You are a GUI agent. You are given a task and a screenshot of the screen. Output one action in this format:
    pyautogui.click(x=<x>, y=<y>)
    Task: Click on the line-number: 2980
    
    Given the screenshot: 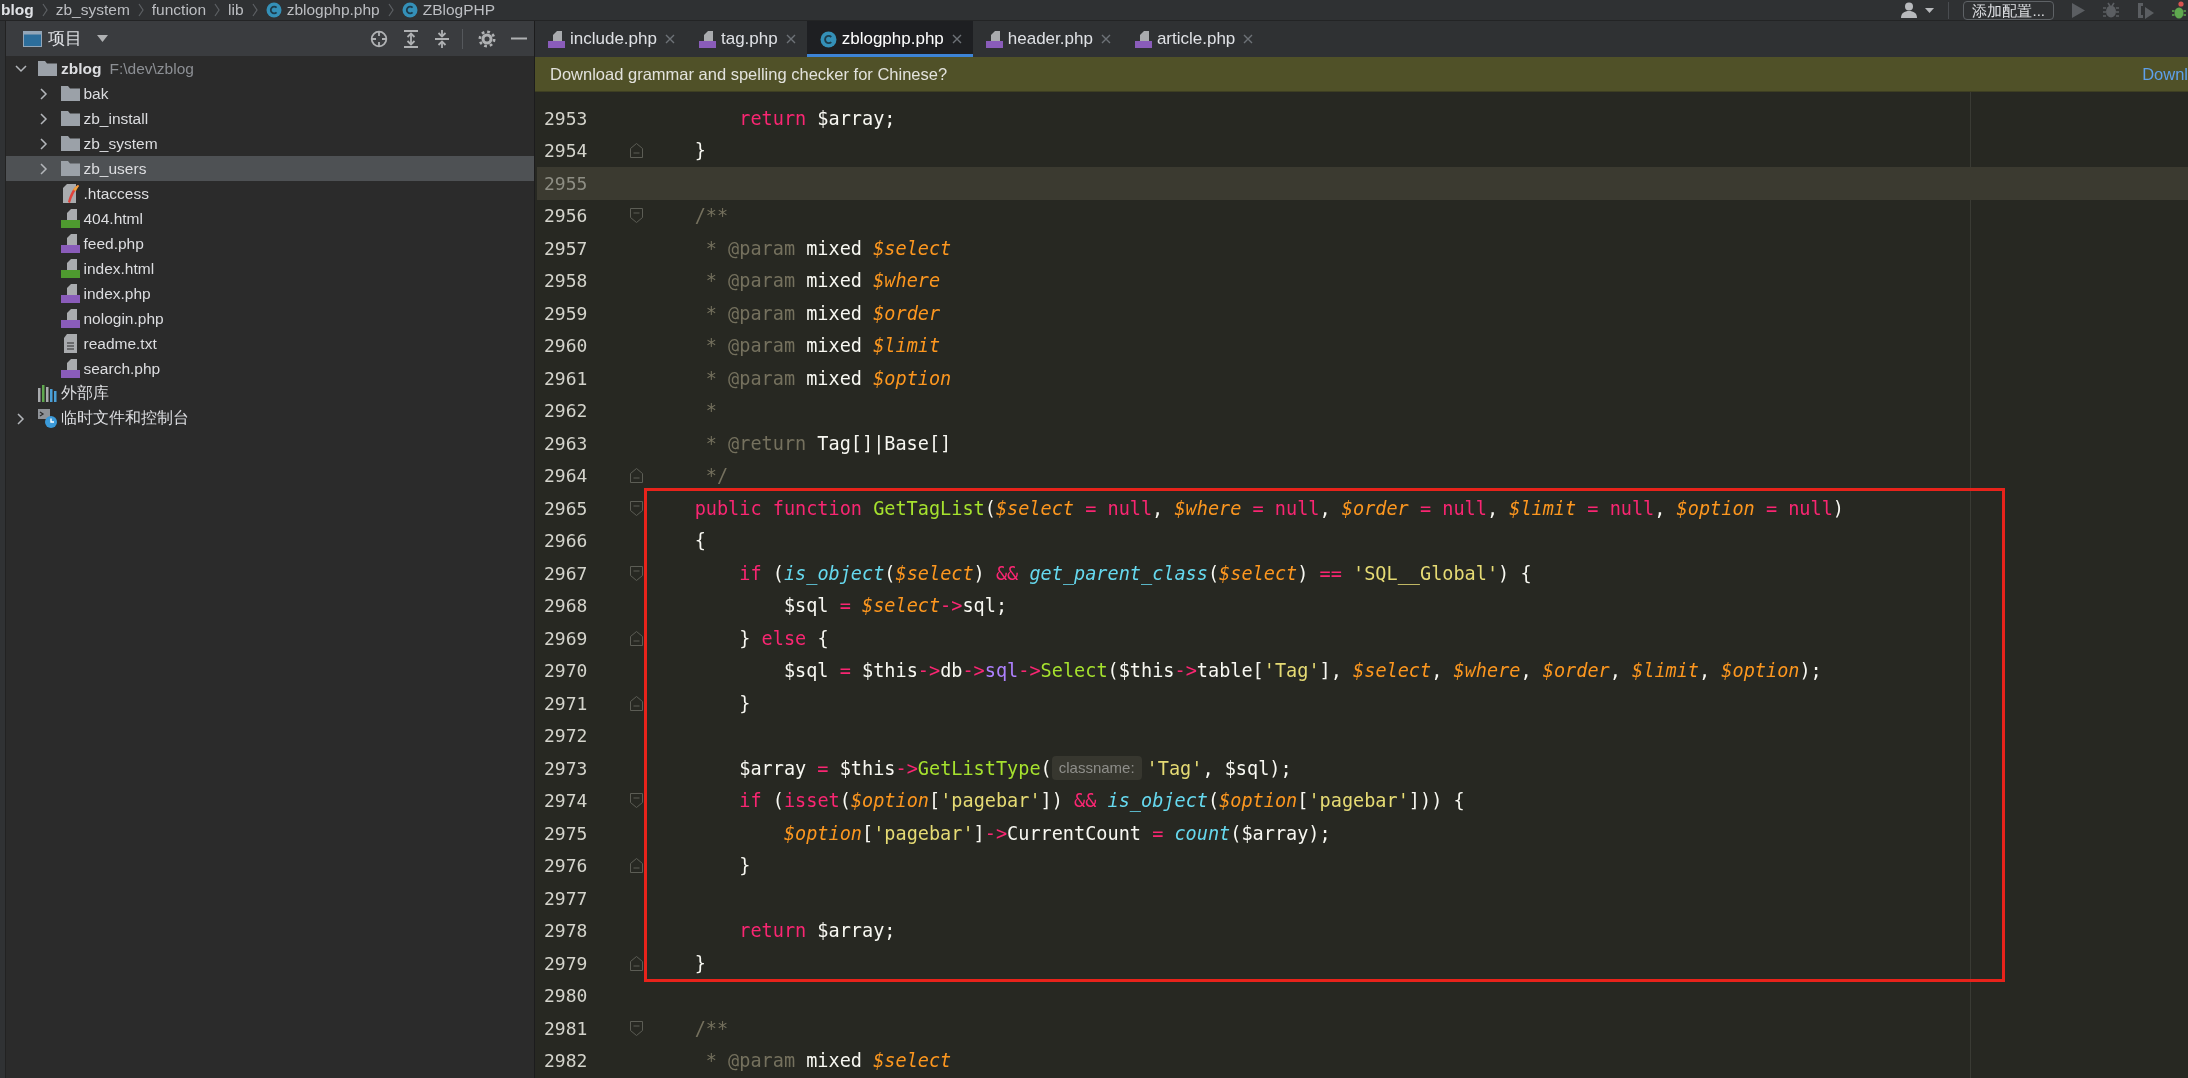 What is the action you would take?
    pyautogui.click(x=566, y=996)
    